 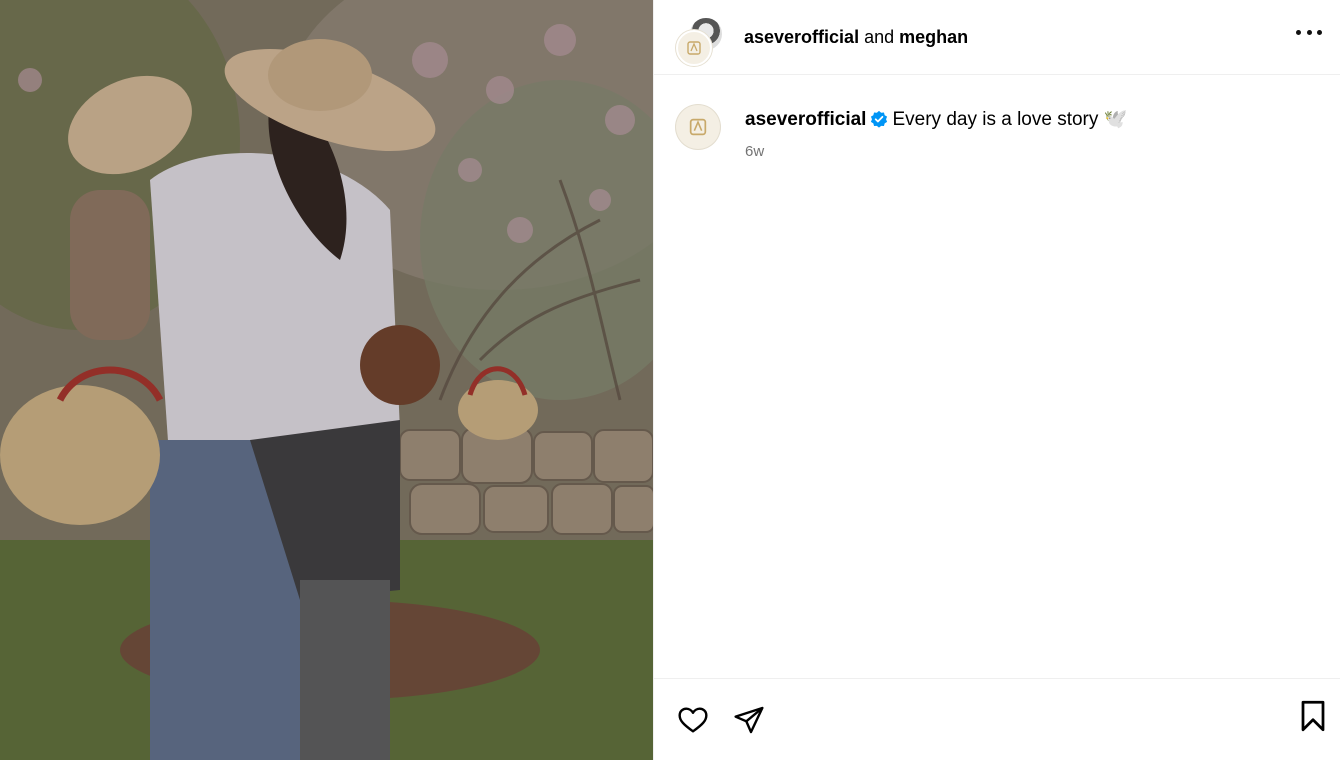 I want to click on verified-badge-icon, so click(x=879, y=123).